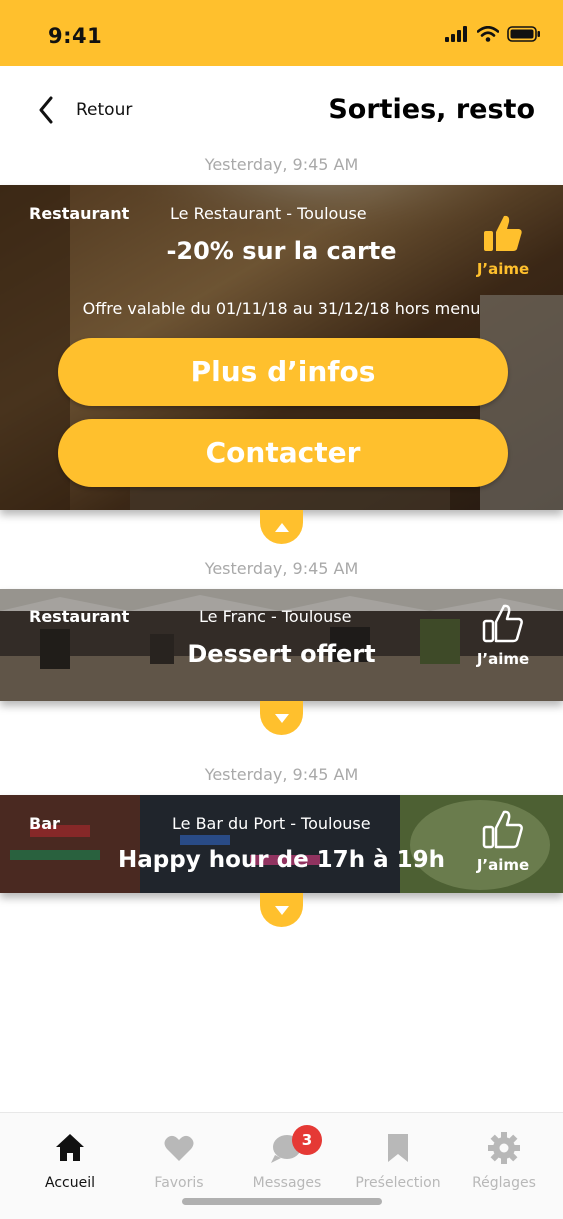 This screenshot has width=563, height=1219. I want to click on gear-icon, so click(504, 1148).